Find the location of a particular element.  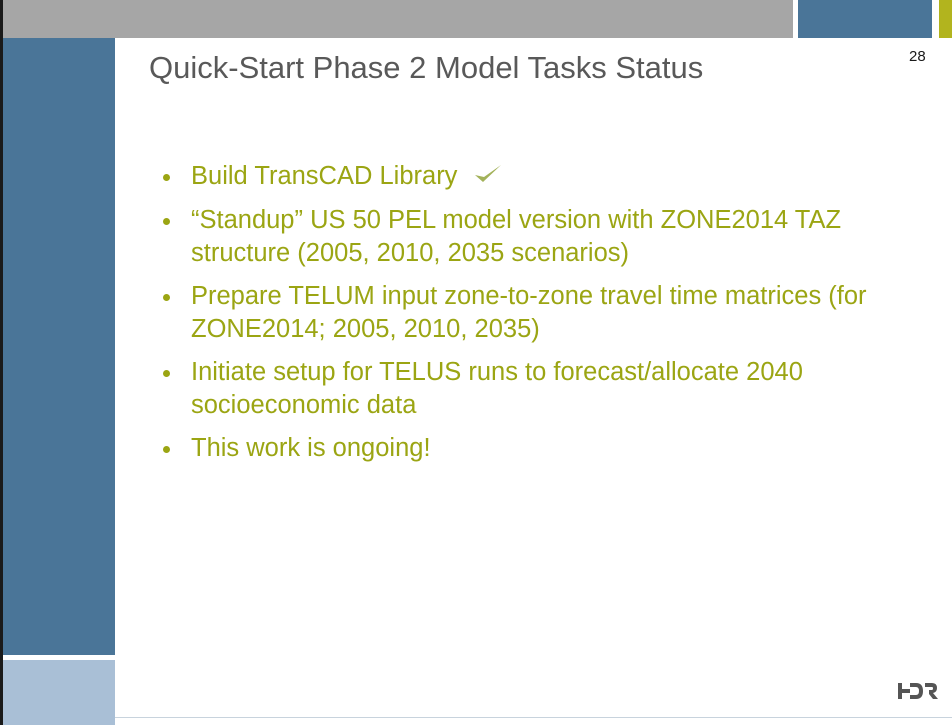

top-green-accent is located at coordinates (945, 19).